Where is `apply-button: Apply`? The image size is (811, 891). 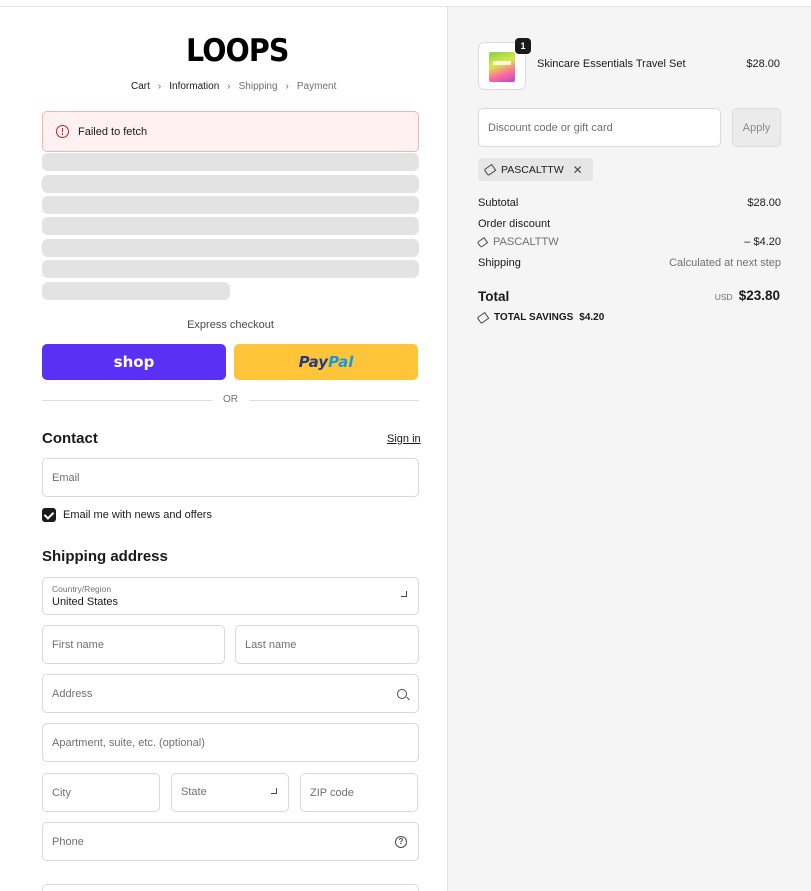 apply-button: Apply is located at coordinates (756, 127).